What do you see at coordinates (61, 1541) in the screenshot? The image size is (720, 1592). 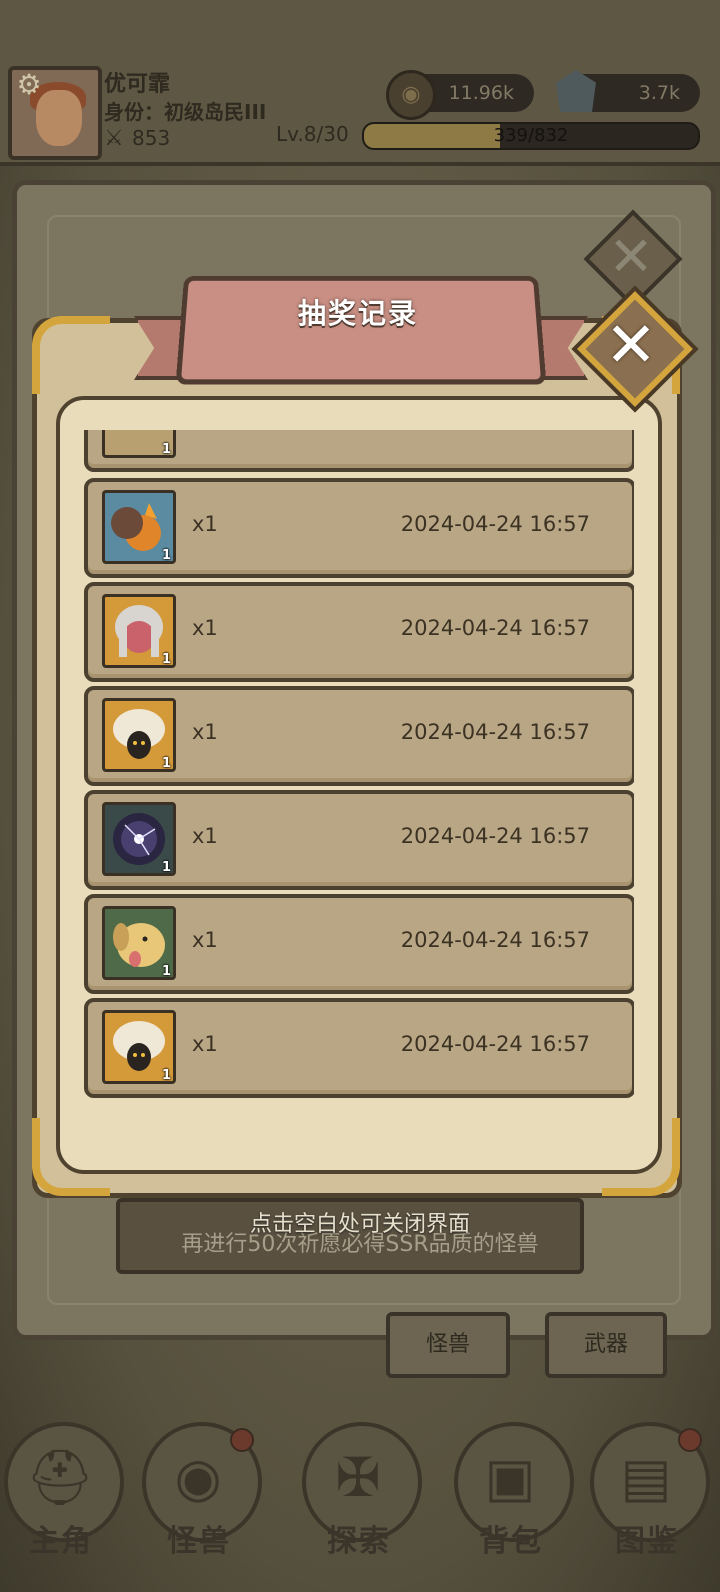 I see `nav-hero-label: 主角` at bounding box center [61, 1541].